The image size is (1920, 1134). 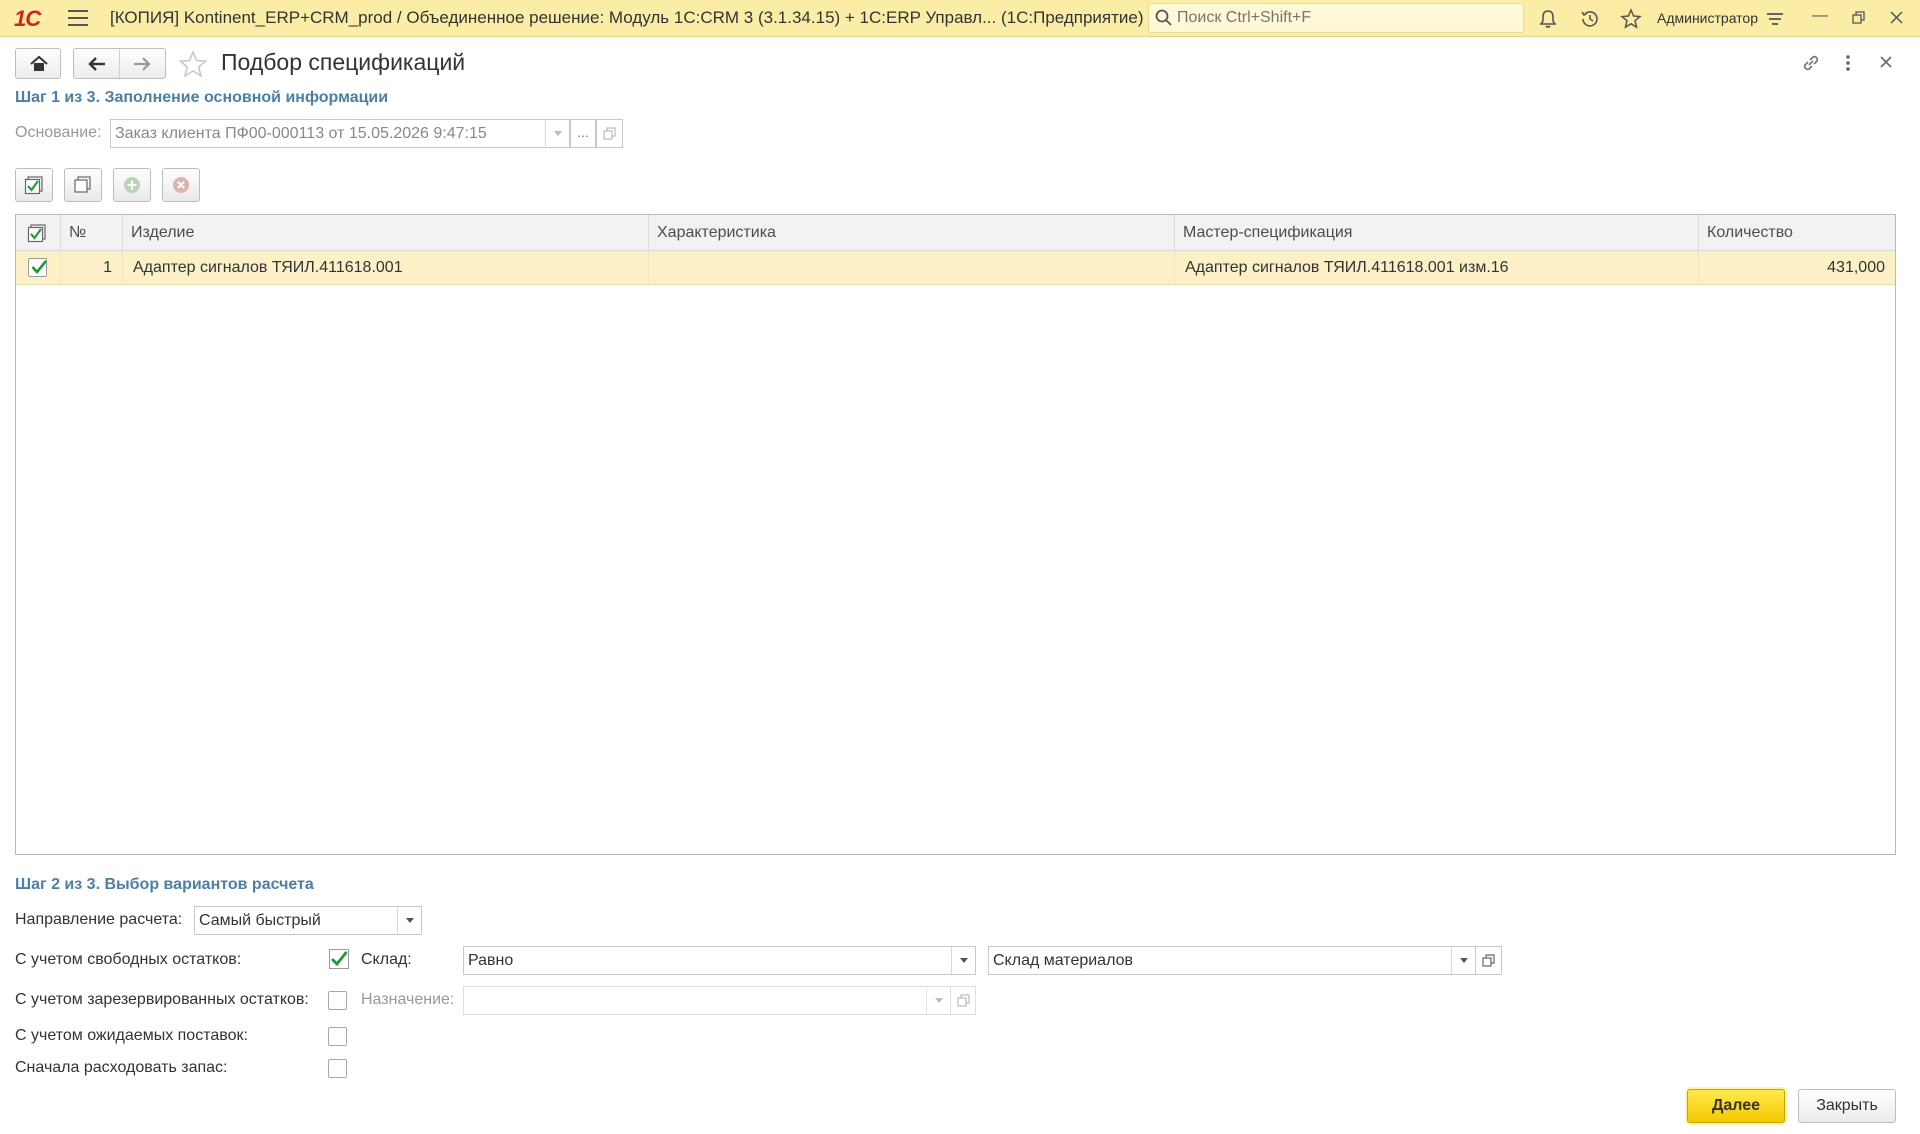 What do you see at coordinates (1847, 1106) in the screenshot?
I see `close-button: Закрыть` at bounding box center [1847, 1106].